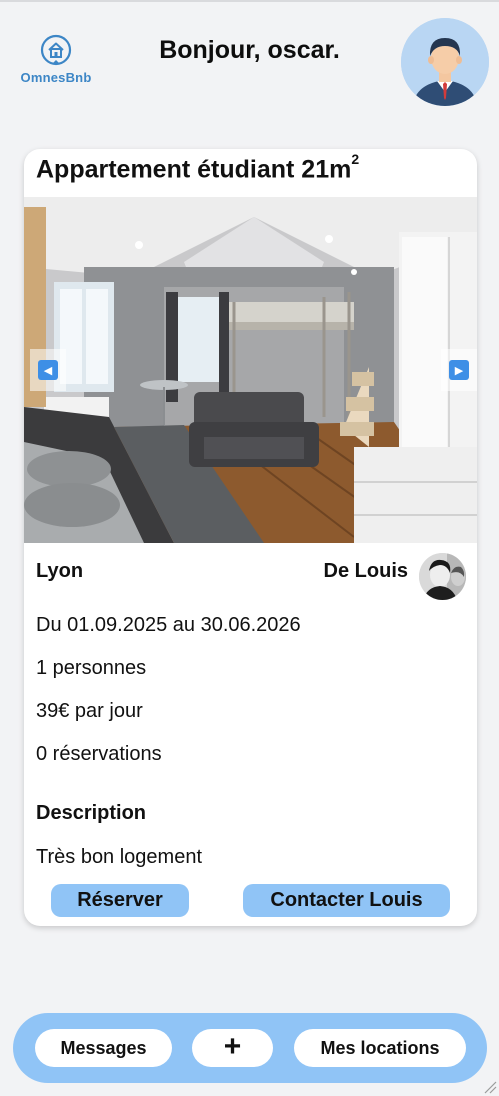 The width and height of the screenshot is (499, 1096). Describe the element at coordinates (89, 711) in the screenshot. I see `listing-price: 39€ par jour` at that location.